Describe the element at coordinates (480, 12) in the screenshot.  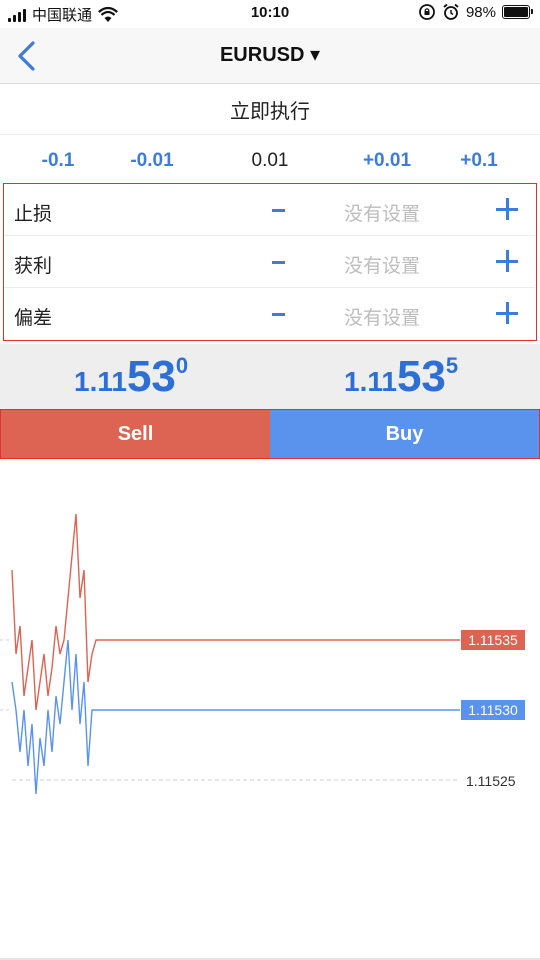
I see `battery-percent: 98%` at that location.